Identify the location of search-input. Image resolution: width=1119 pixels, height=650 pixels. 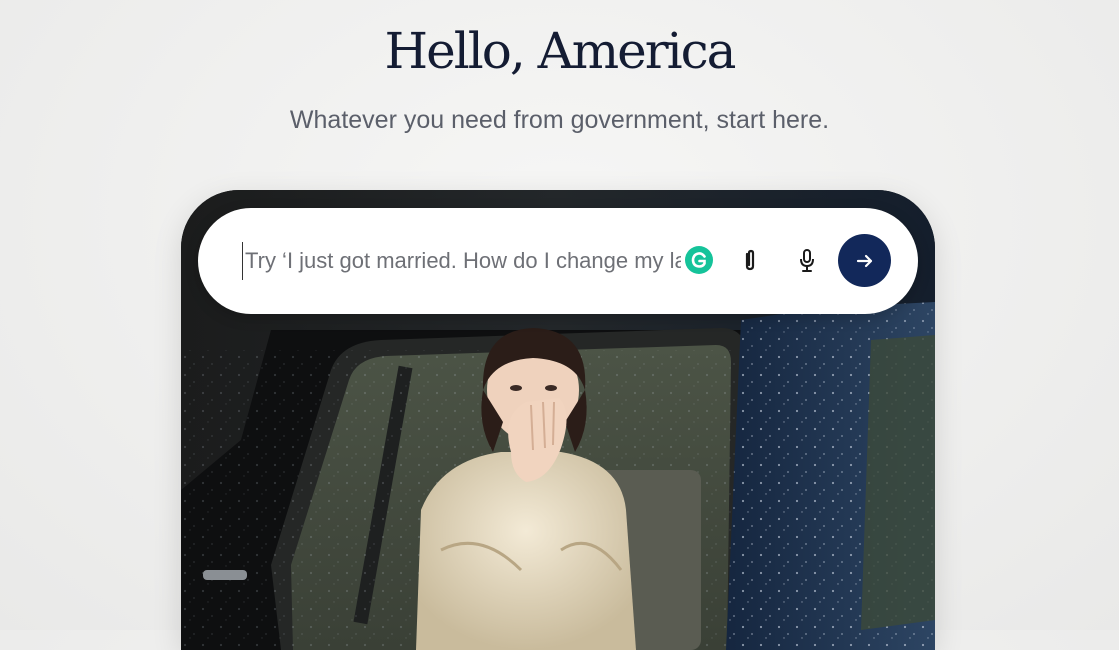
(461, 261).